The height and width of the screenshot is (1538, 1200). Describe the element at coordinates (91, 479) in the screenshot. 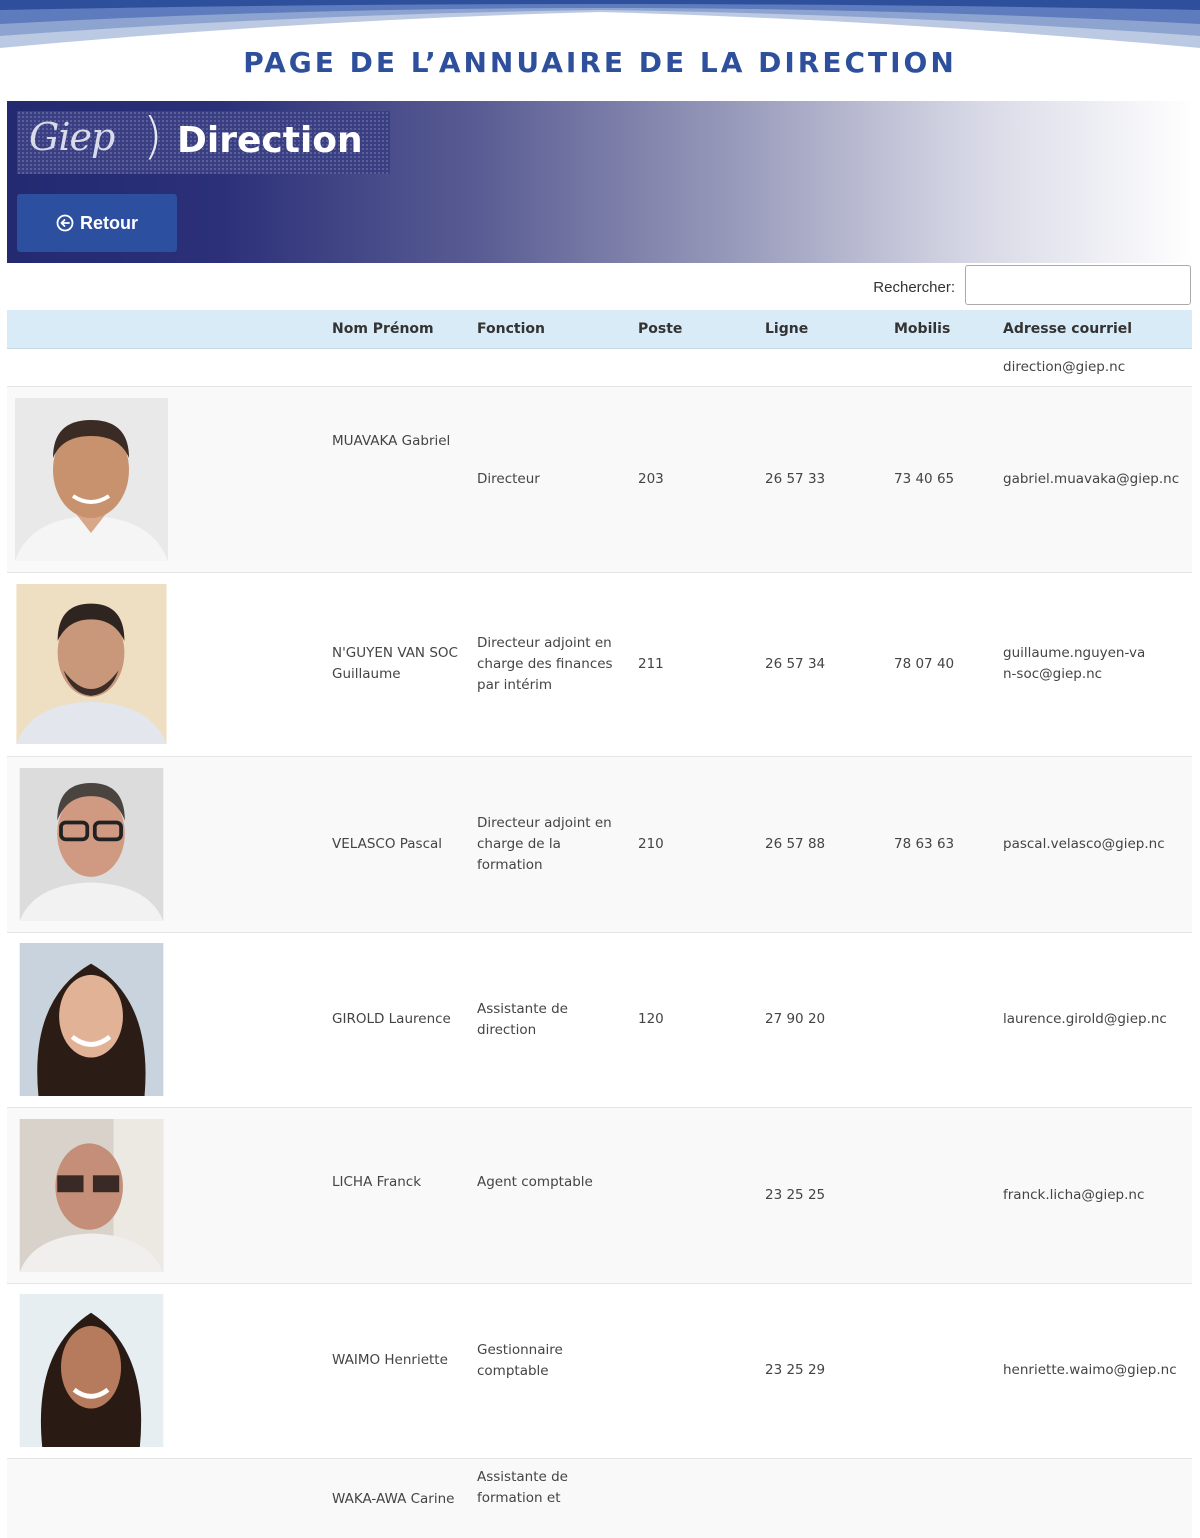

I see `person-photo-muavaka` at that location.